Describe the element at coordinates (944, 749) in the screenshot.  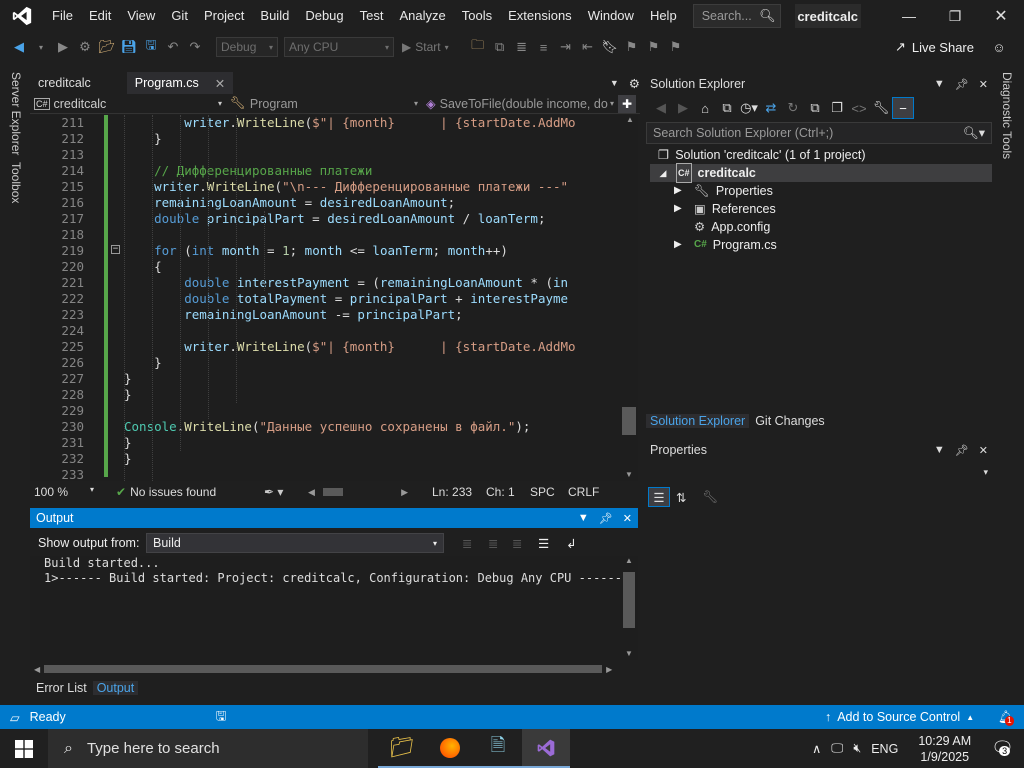
I see `clock: 10:29 AM 1/9/2025` at that location.